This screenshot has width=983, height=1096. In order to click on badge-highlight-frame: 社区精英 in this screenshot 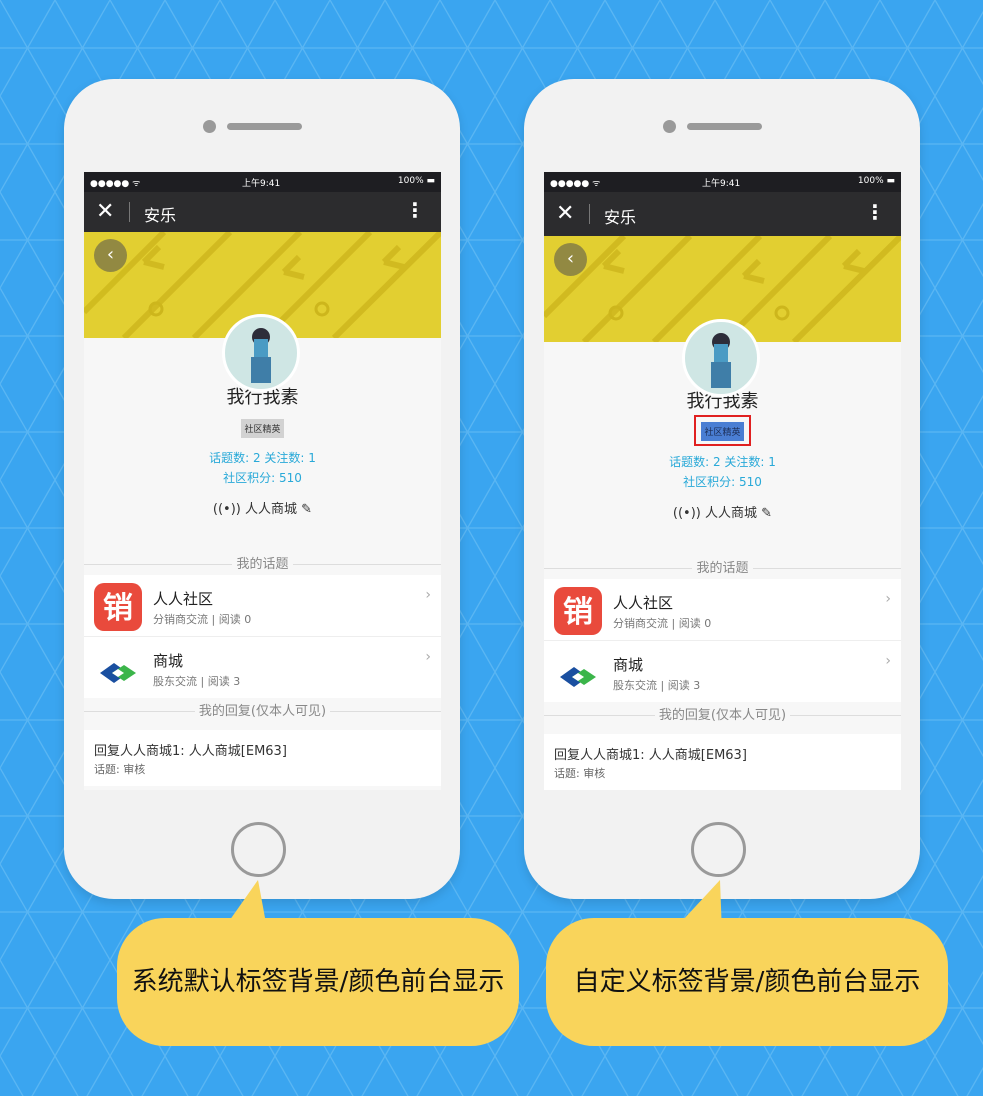, I will do `click(722, 430)`.